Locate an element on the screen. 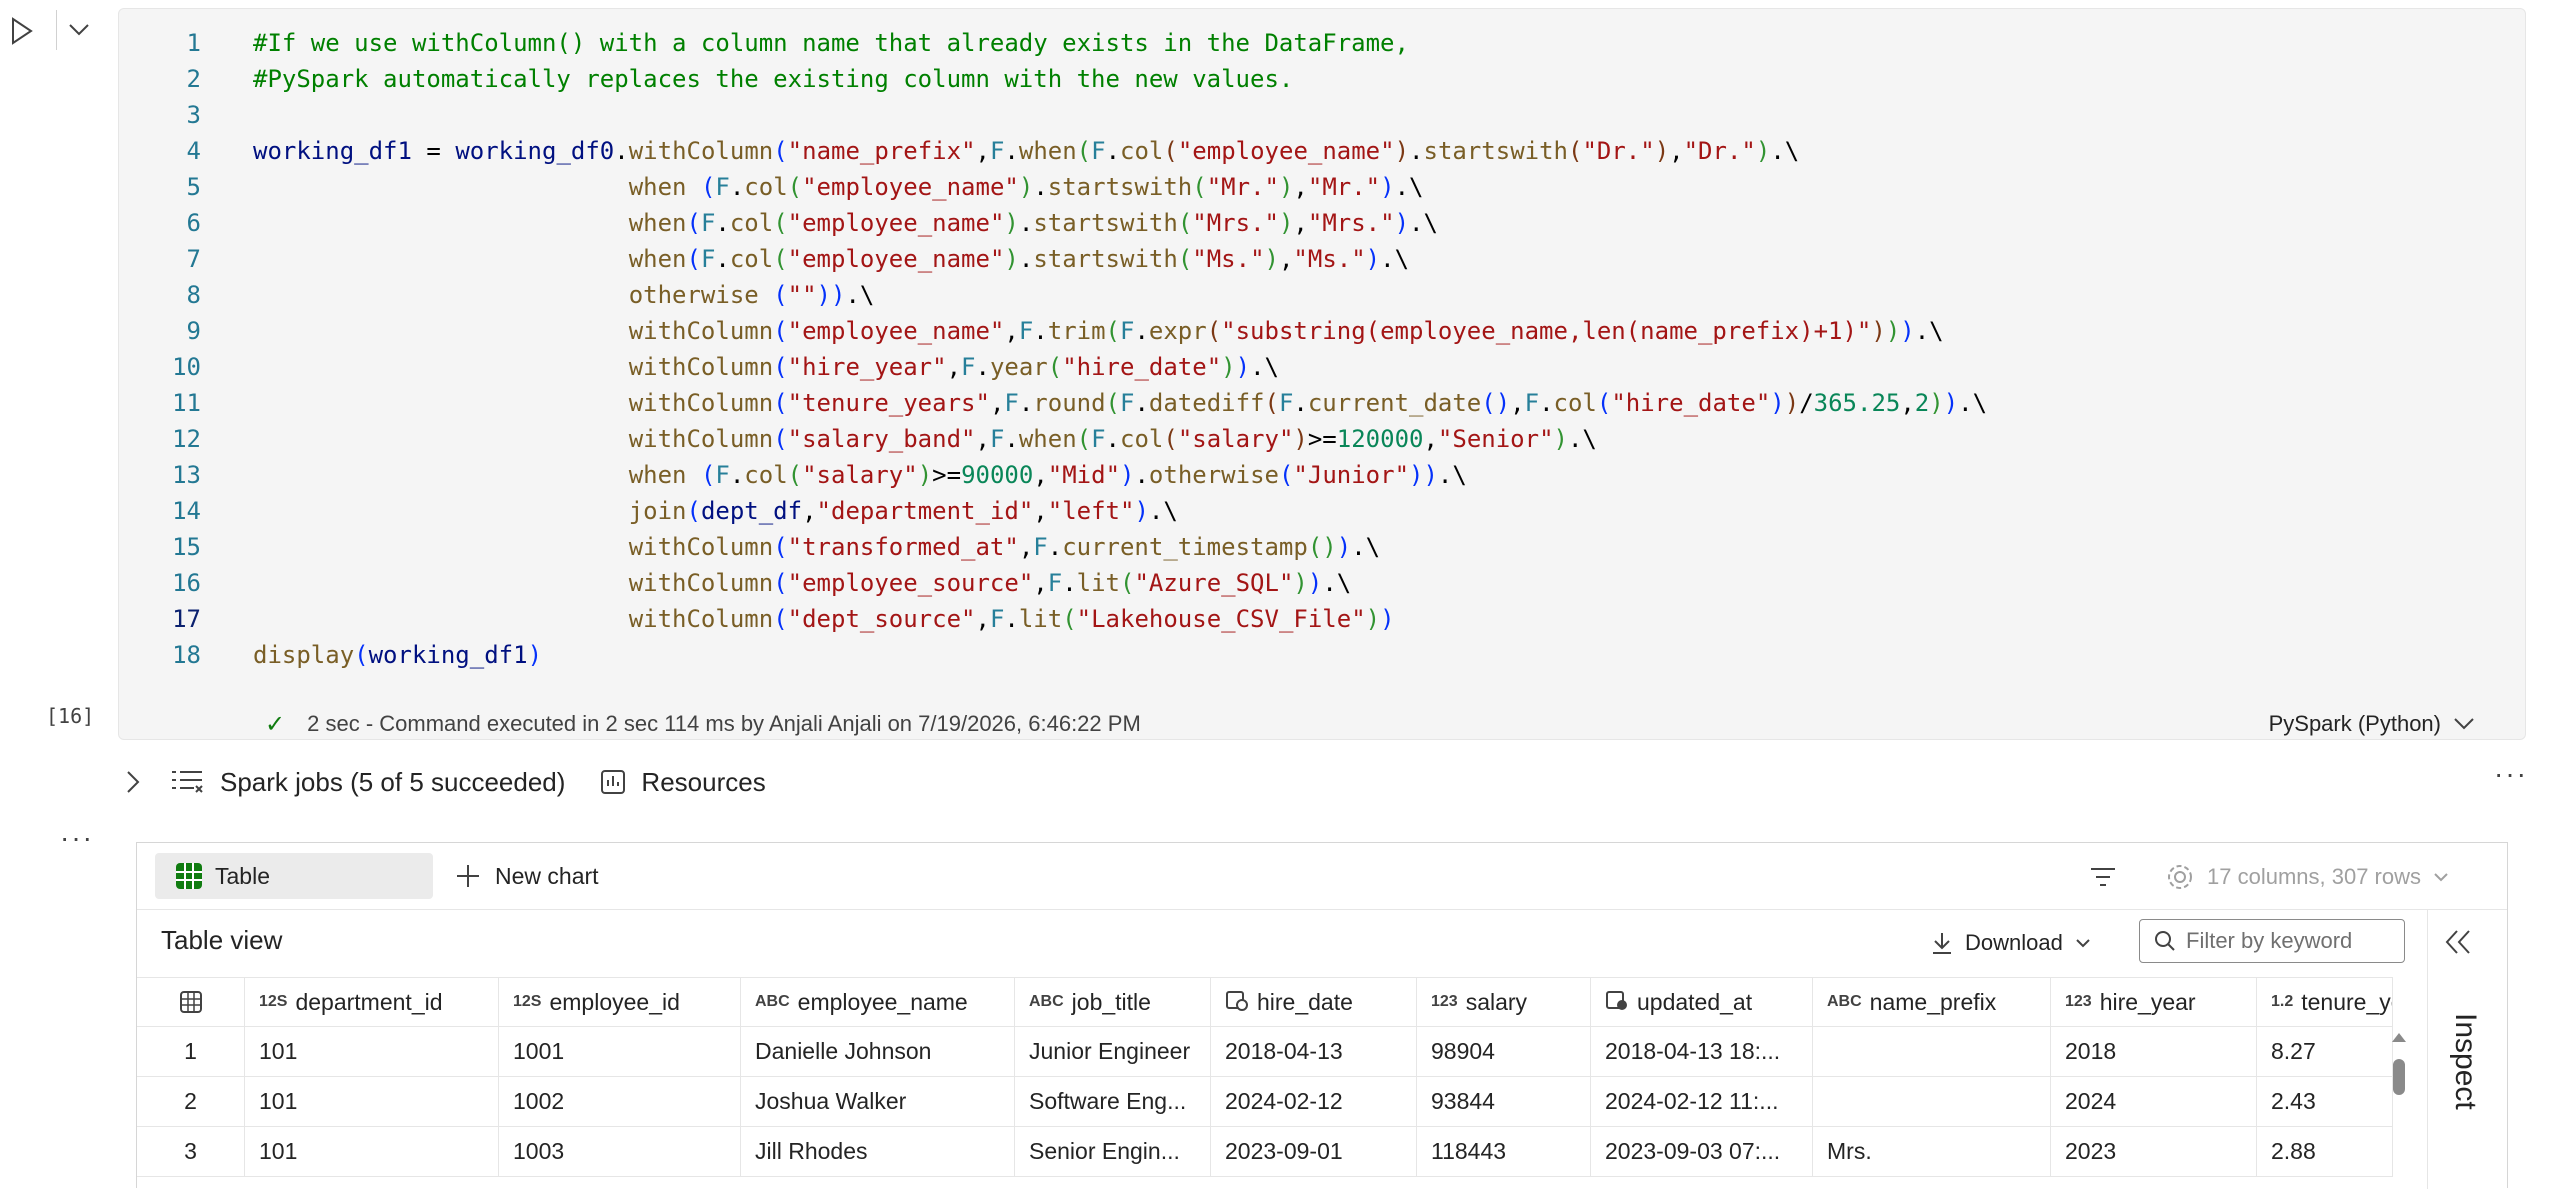  table-cell: 2.88 is located at coordinates (2325, 1151).